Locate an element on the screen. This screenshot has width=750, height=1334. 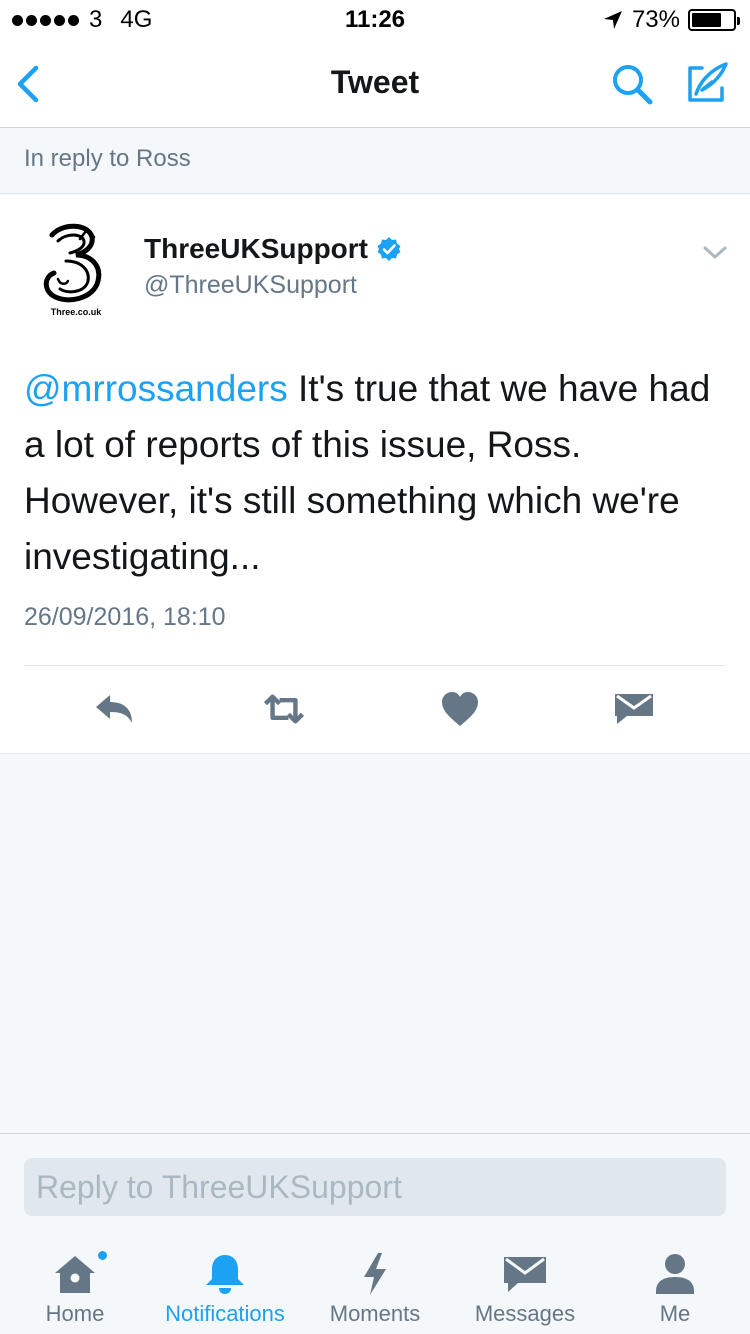
chevron-down-icon is located at coordinates (715, 252).